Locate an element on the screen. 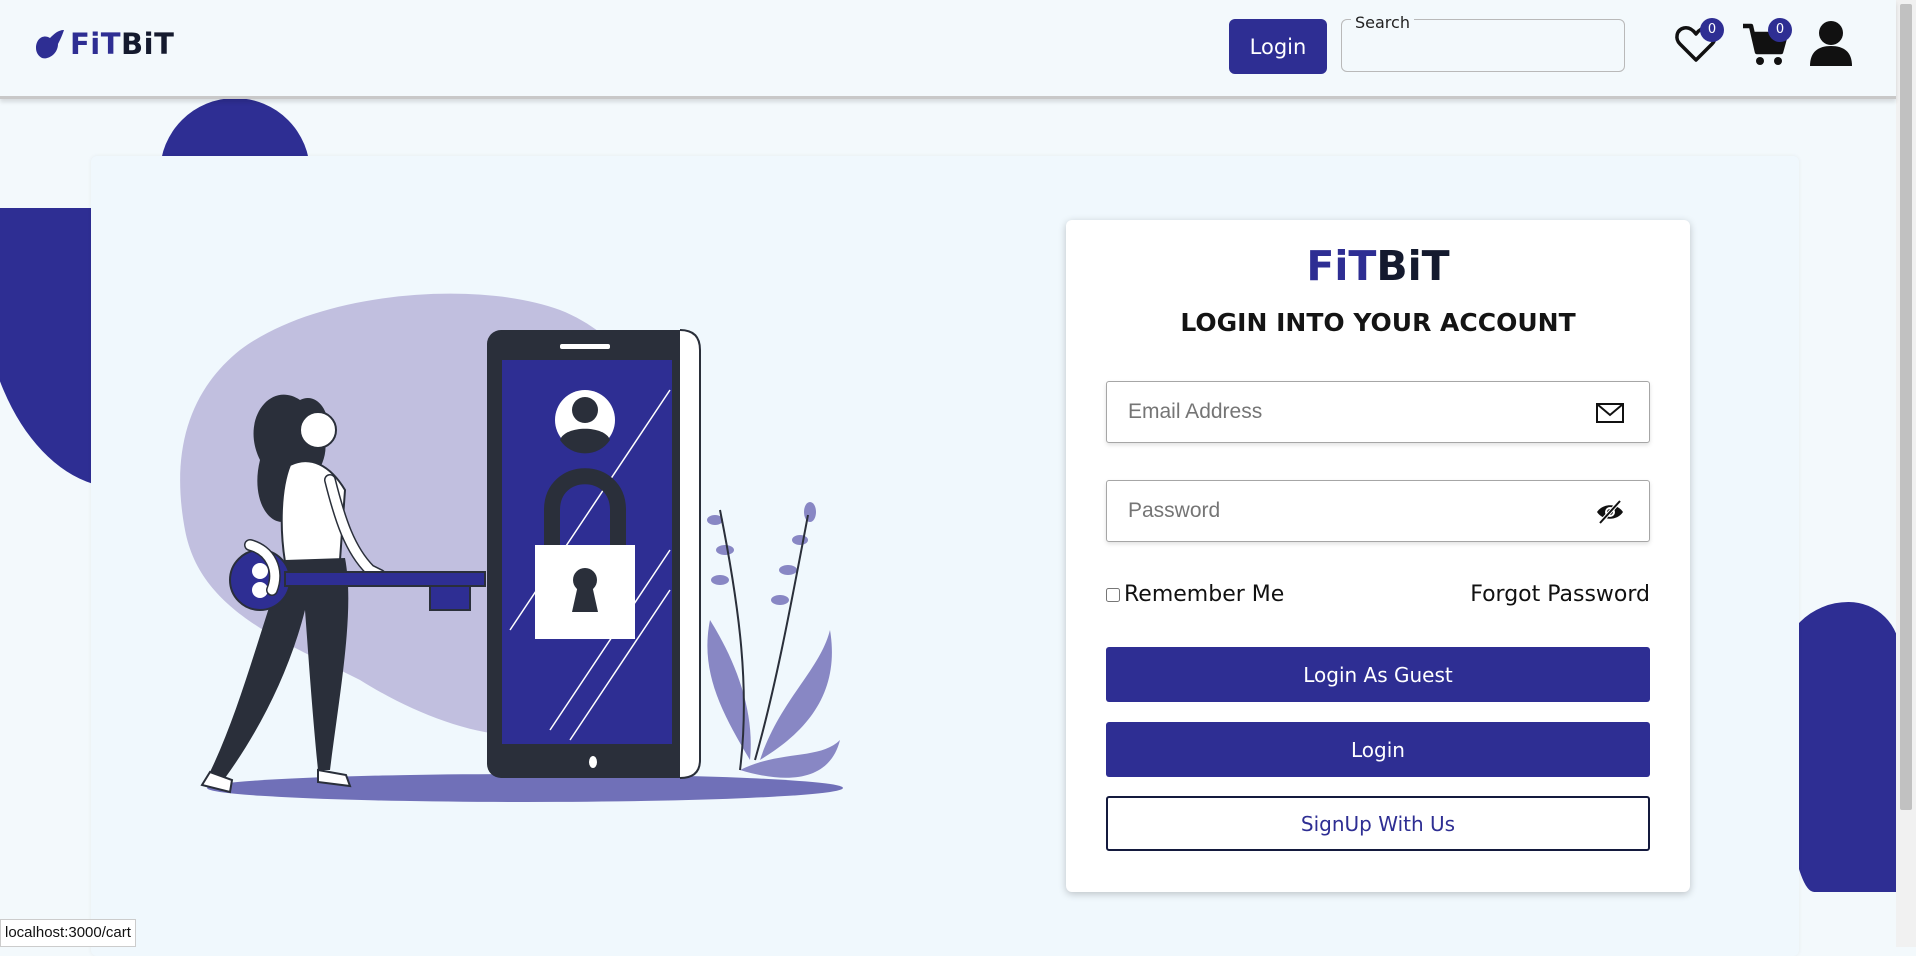 The image size is (1916, 956). login-title: LOGIN INTO YOUR ACCOUNT is located at coordinates (1378, 322).